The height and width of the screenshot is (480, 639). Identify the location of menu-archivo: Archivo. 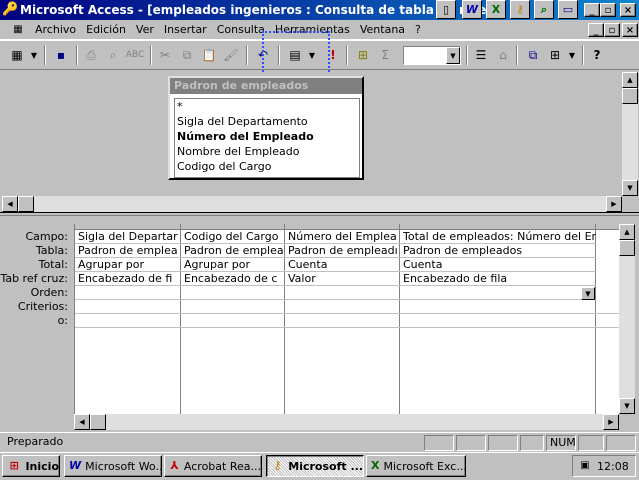
(55, 29).